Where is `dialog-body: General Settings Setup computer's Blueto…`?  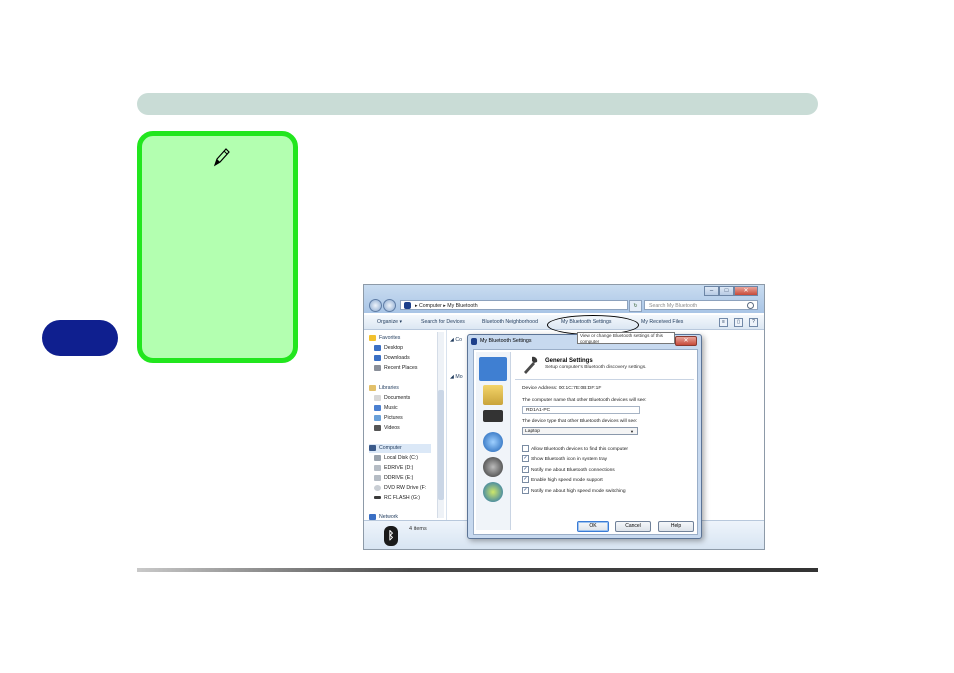 dialog-body: General Settings Setup computer's Blueto… is located at coordinates (585, 442).